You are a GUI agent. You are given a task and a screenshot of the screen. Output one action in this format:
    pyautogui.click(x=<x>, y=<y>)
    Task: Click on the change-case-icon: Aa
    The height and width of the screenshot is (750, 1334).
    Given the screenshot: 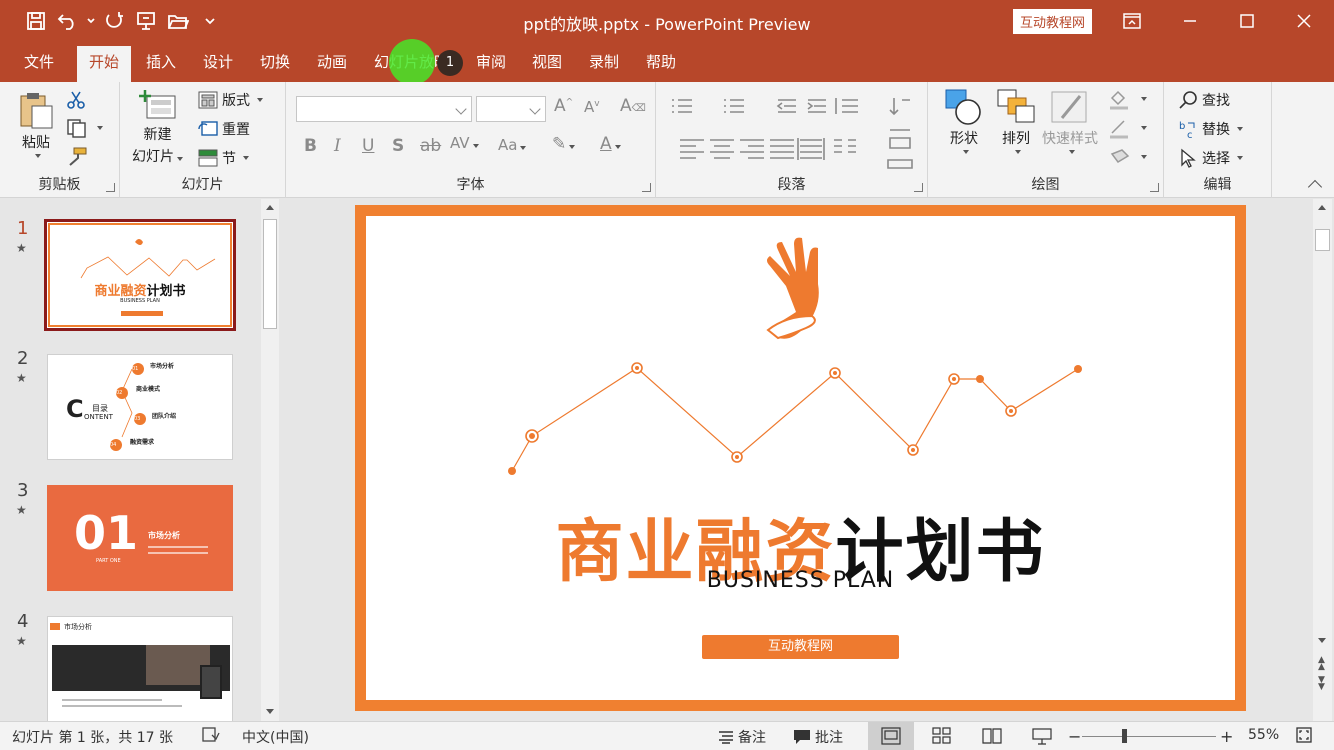 What is the action you would take?
    pyautogui.click(x=512, y=145)
    